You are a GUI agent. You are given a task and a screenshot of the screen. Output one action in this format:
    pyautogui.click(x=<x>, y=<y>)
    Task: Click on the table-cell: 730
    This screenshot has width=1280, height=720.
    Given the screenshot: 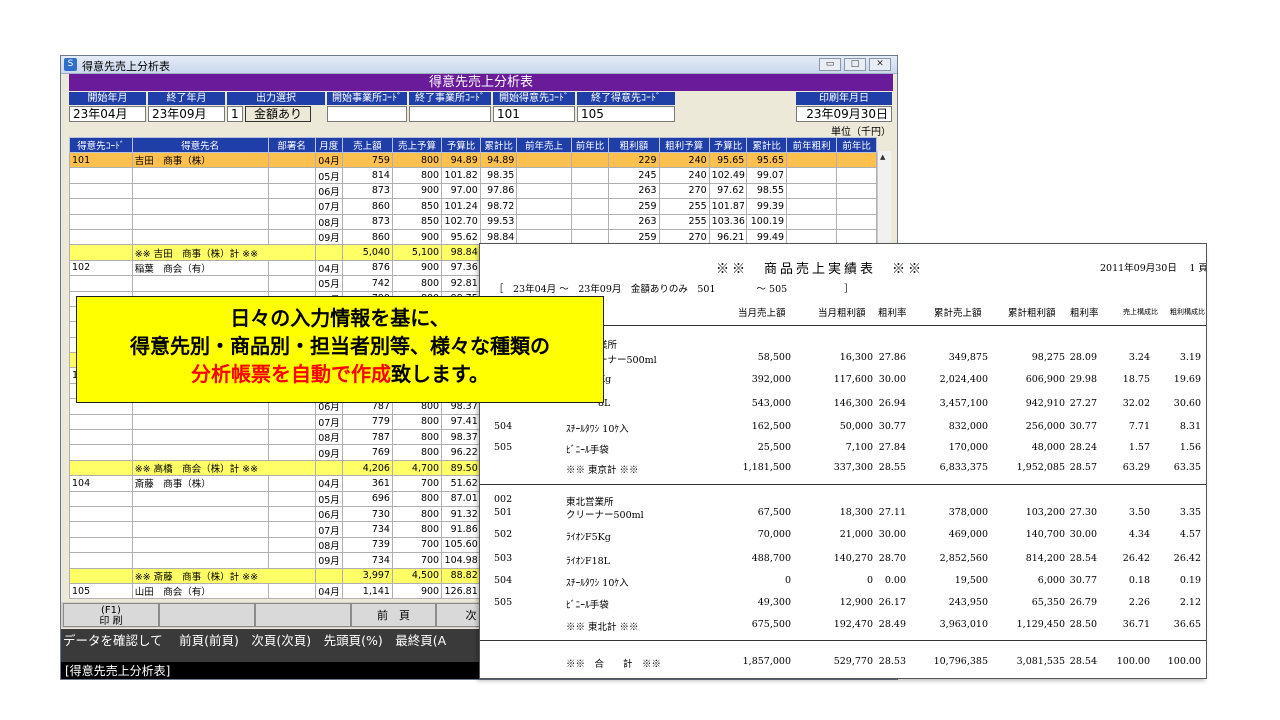 What is the action you would take?
    pyautogui.click(x=367, y=514)
    